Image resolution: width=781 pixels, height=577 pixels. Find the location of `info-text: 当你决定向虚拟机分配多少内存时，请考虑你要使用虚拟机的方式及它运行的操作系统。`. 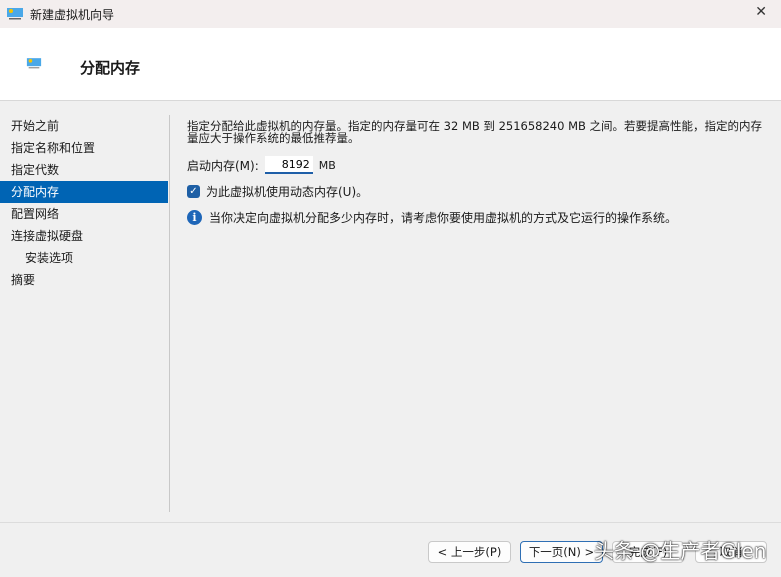

info-text: 当你决定向虚拟机分配多少内存时，请考虑你要使用虚拟机的方式及它运行的操作系统。 is located at coordinates (443, 218).